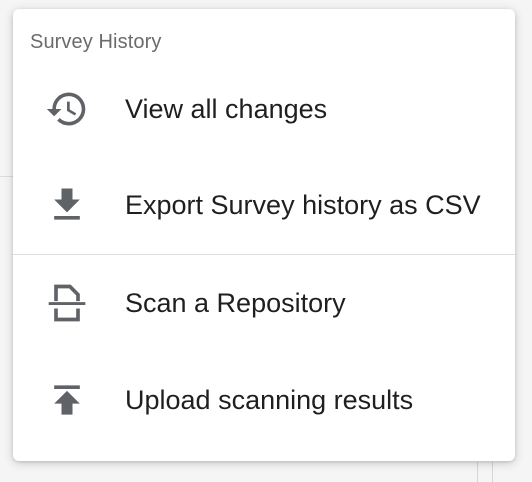 The image size is (532, 482). I want to click on menu-item-label: View all changes, so click(226, 109).